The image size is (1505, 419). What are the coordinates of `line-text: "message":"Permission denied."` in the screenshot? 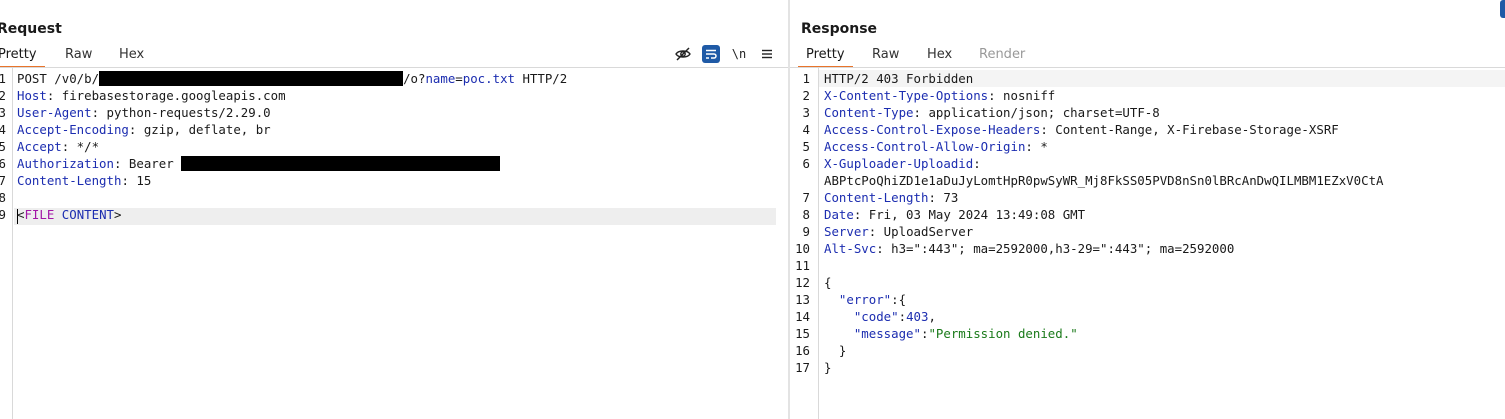 It's located at (951, 333).